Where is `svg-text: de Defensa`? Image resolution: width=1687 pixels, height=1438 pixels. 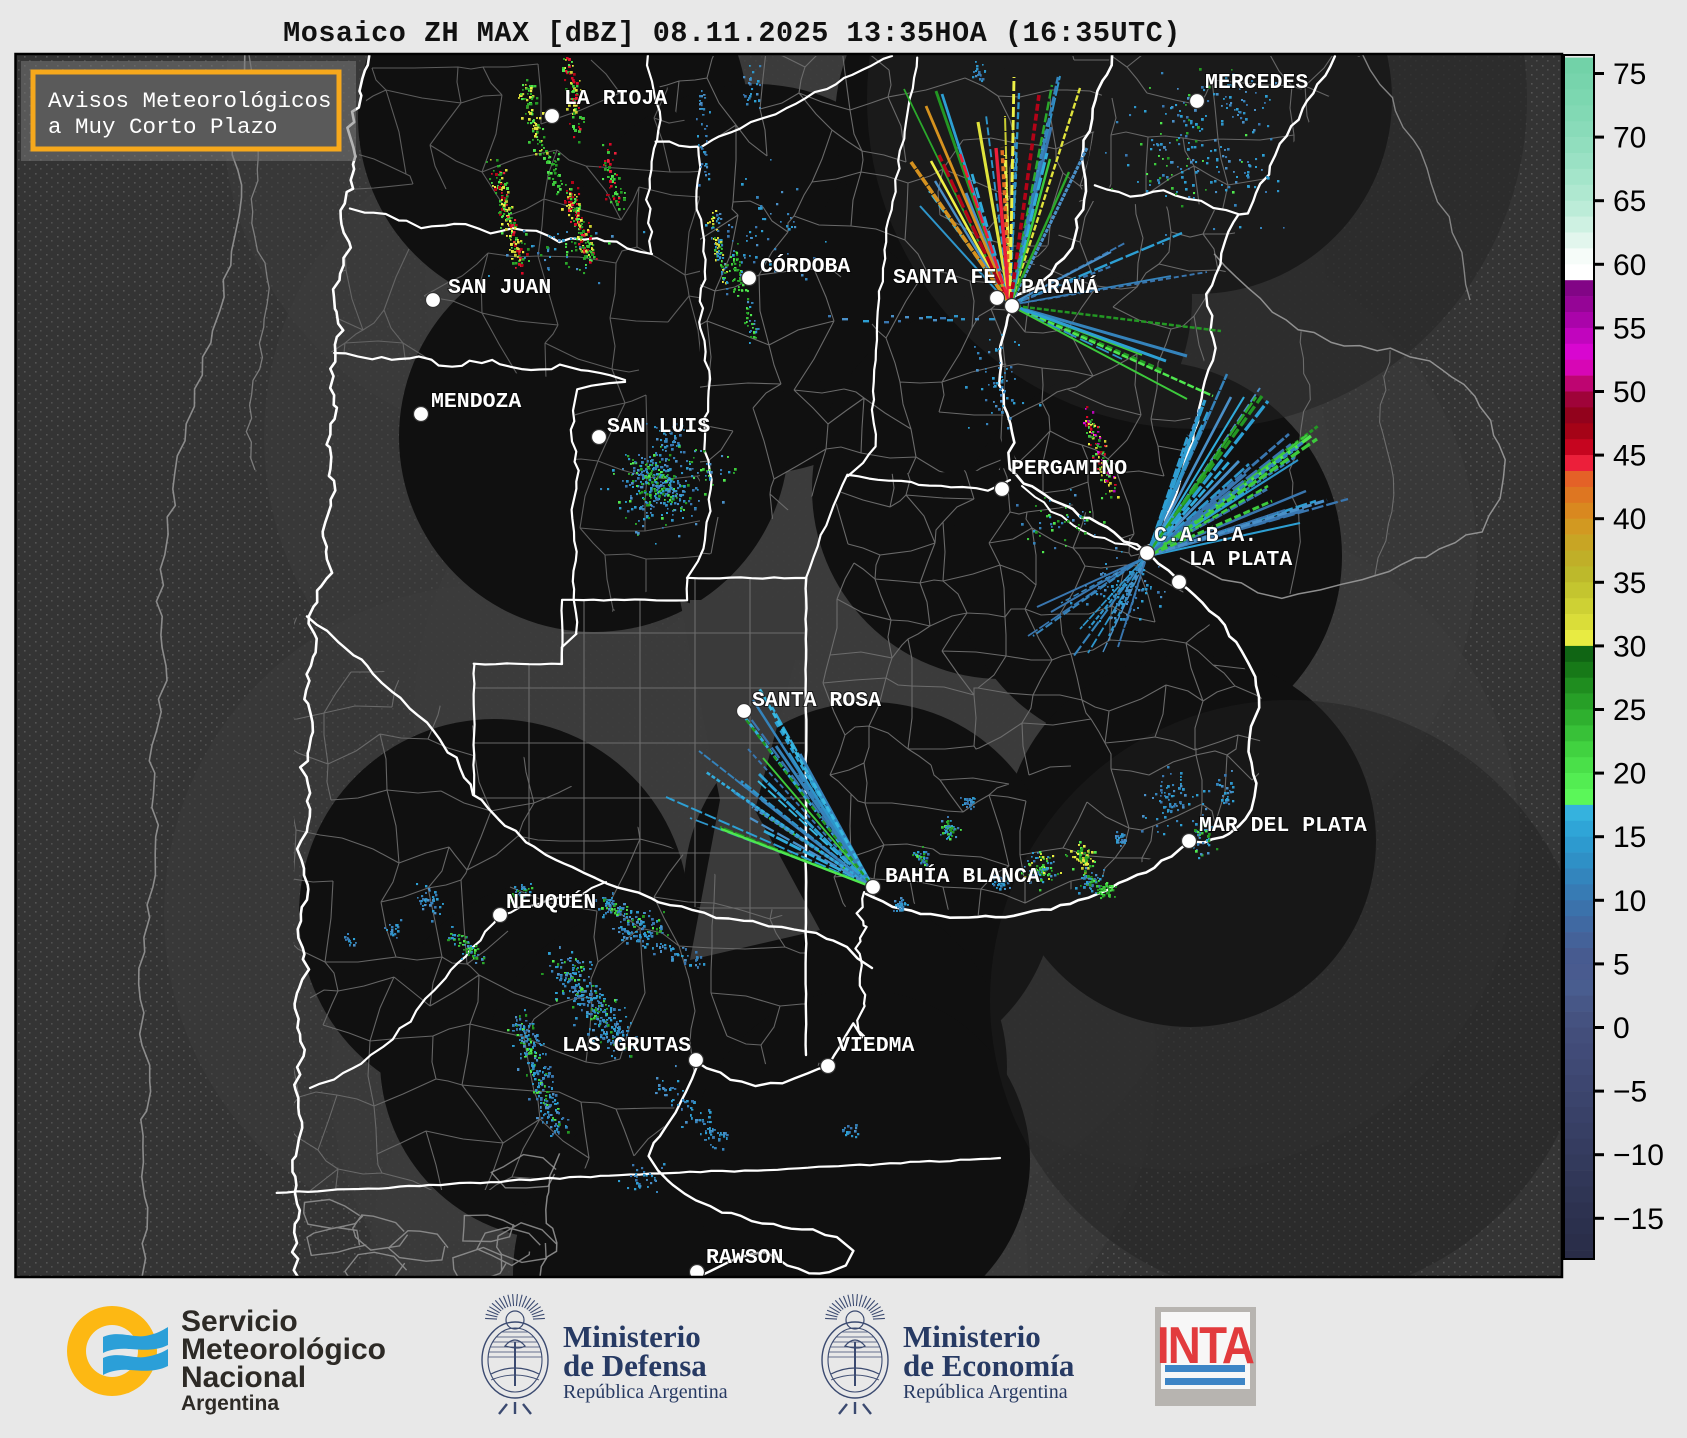 svg-text: de Defensa is located at coordinates (635, 1365).